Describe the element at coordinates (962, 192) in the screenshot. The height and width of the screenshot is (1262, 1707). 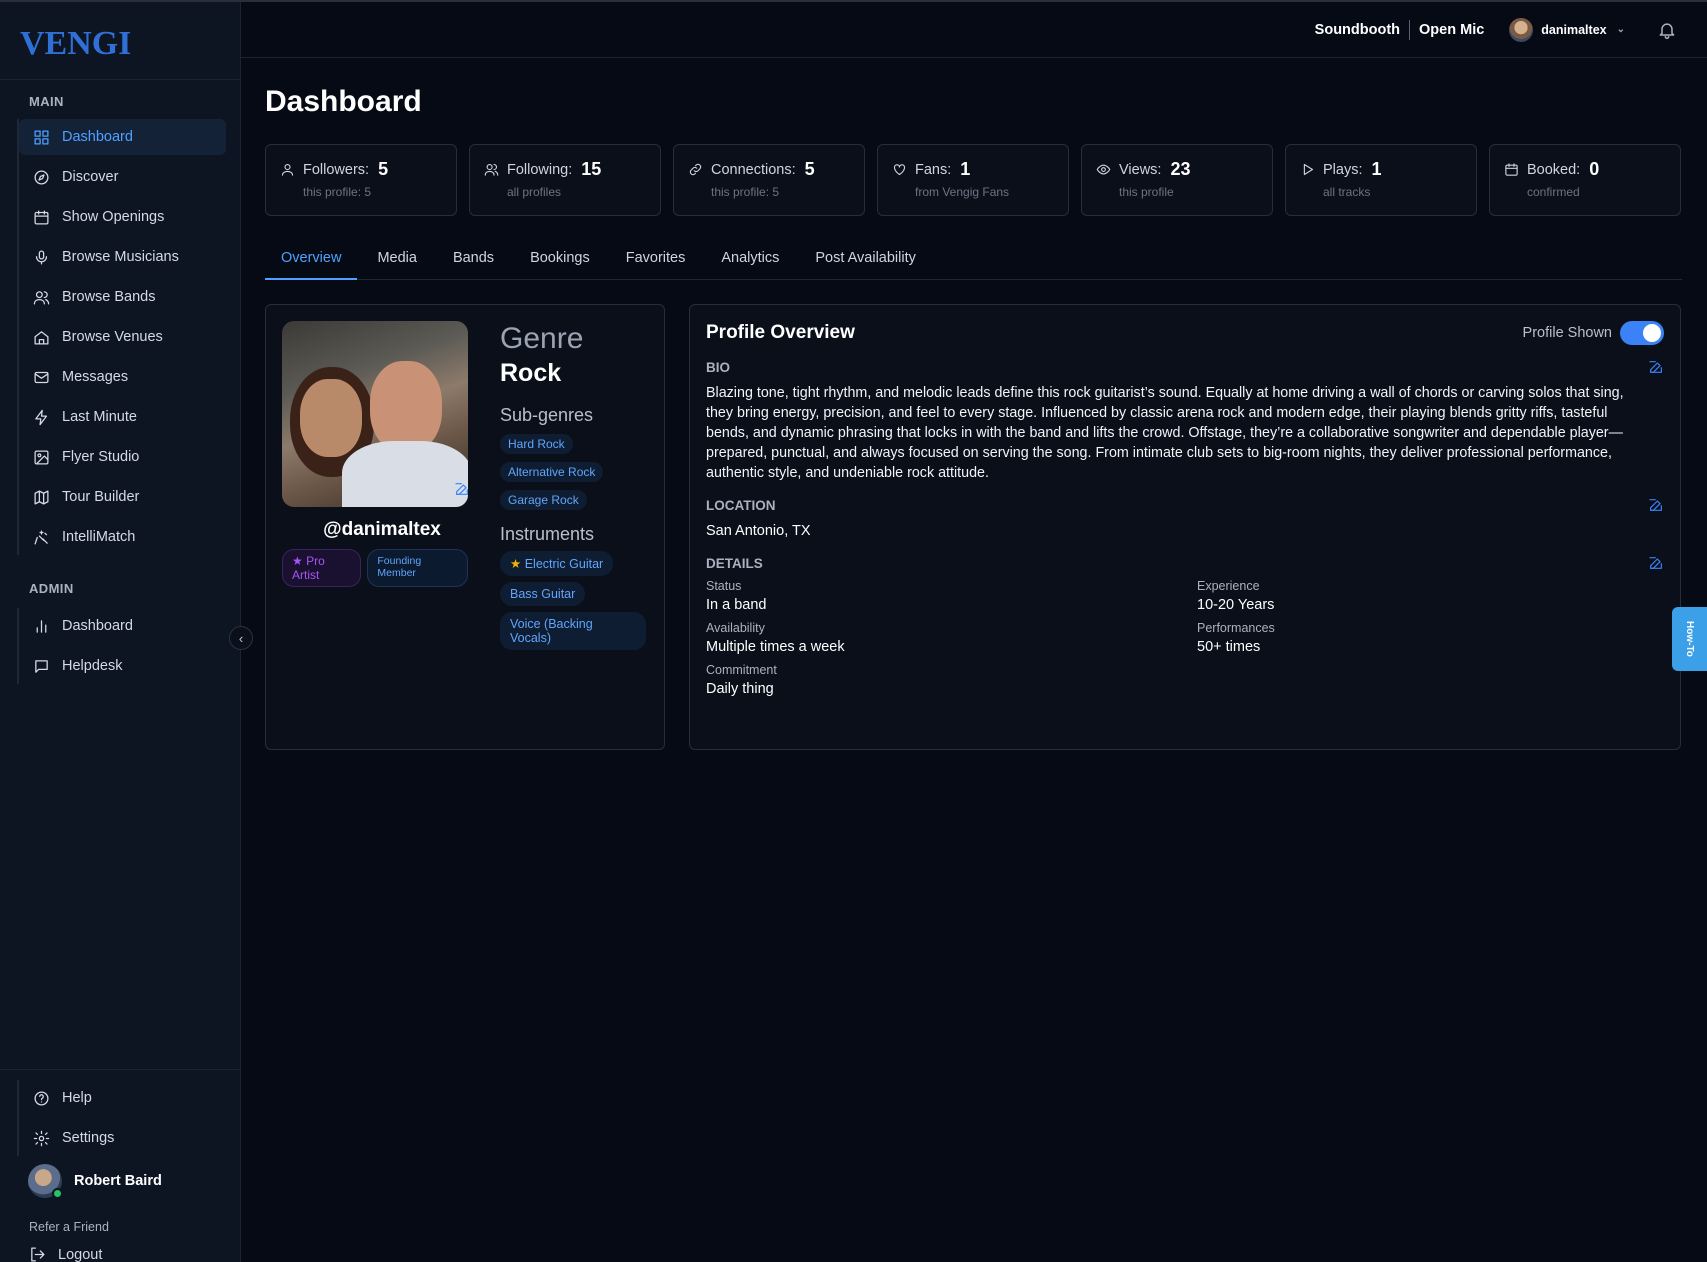
I see `stat-subtext: from Vengig Fans` at that location.